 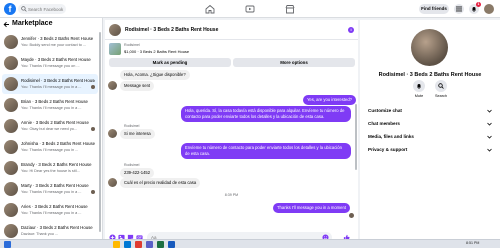 What do you see at coordinates (441, 96) in the screenshot?
I see `search-label: Search` at bounding box center [441, 96].